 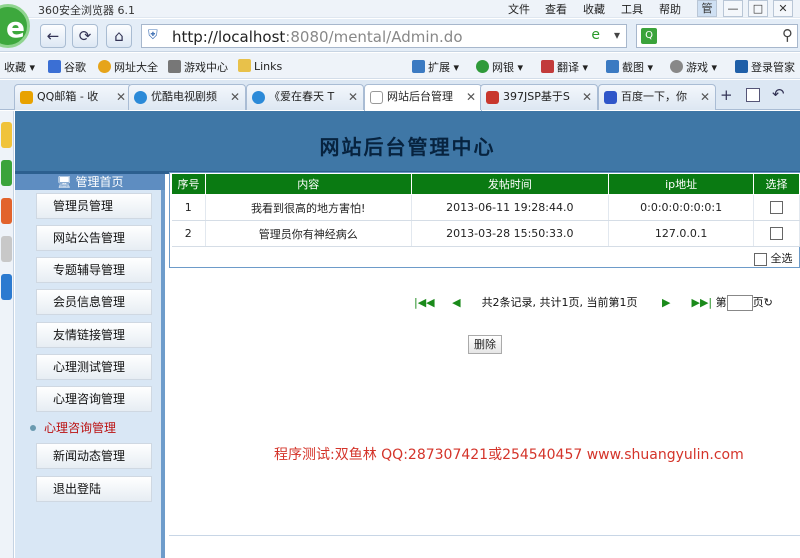 I want to click on cell-time: 2013-06-11 19:28:44.0, so click(x=510, y=207).